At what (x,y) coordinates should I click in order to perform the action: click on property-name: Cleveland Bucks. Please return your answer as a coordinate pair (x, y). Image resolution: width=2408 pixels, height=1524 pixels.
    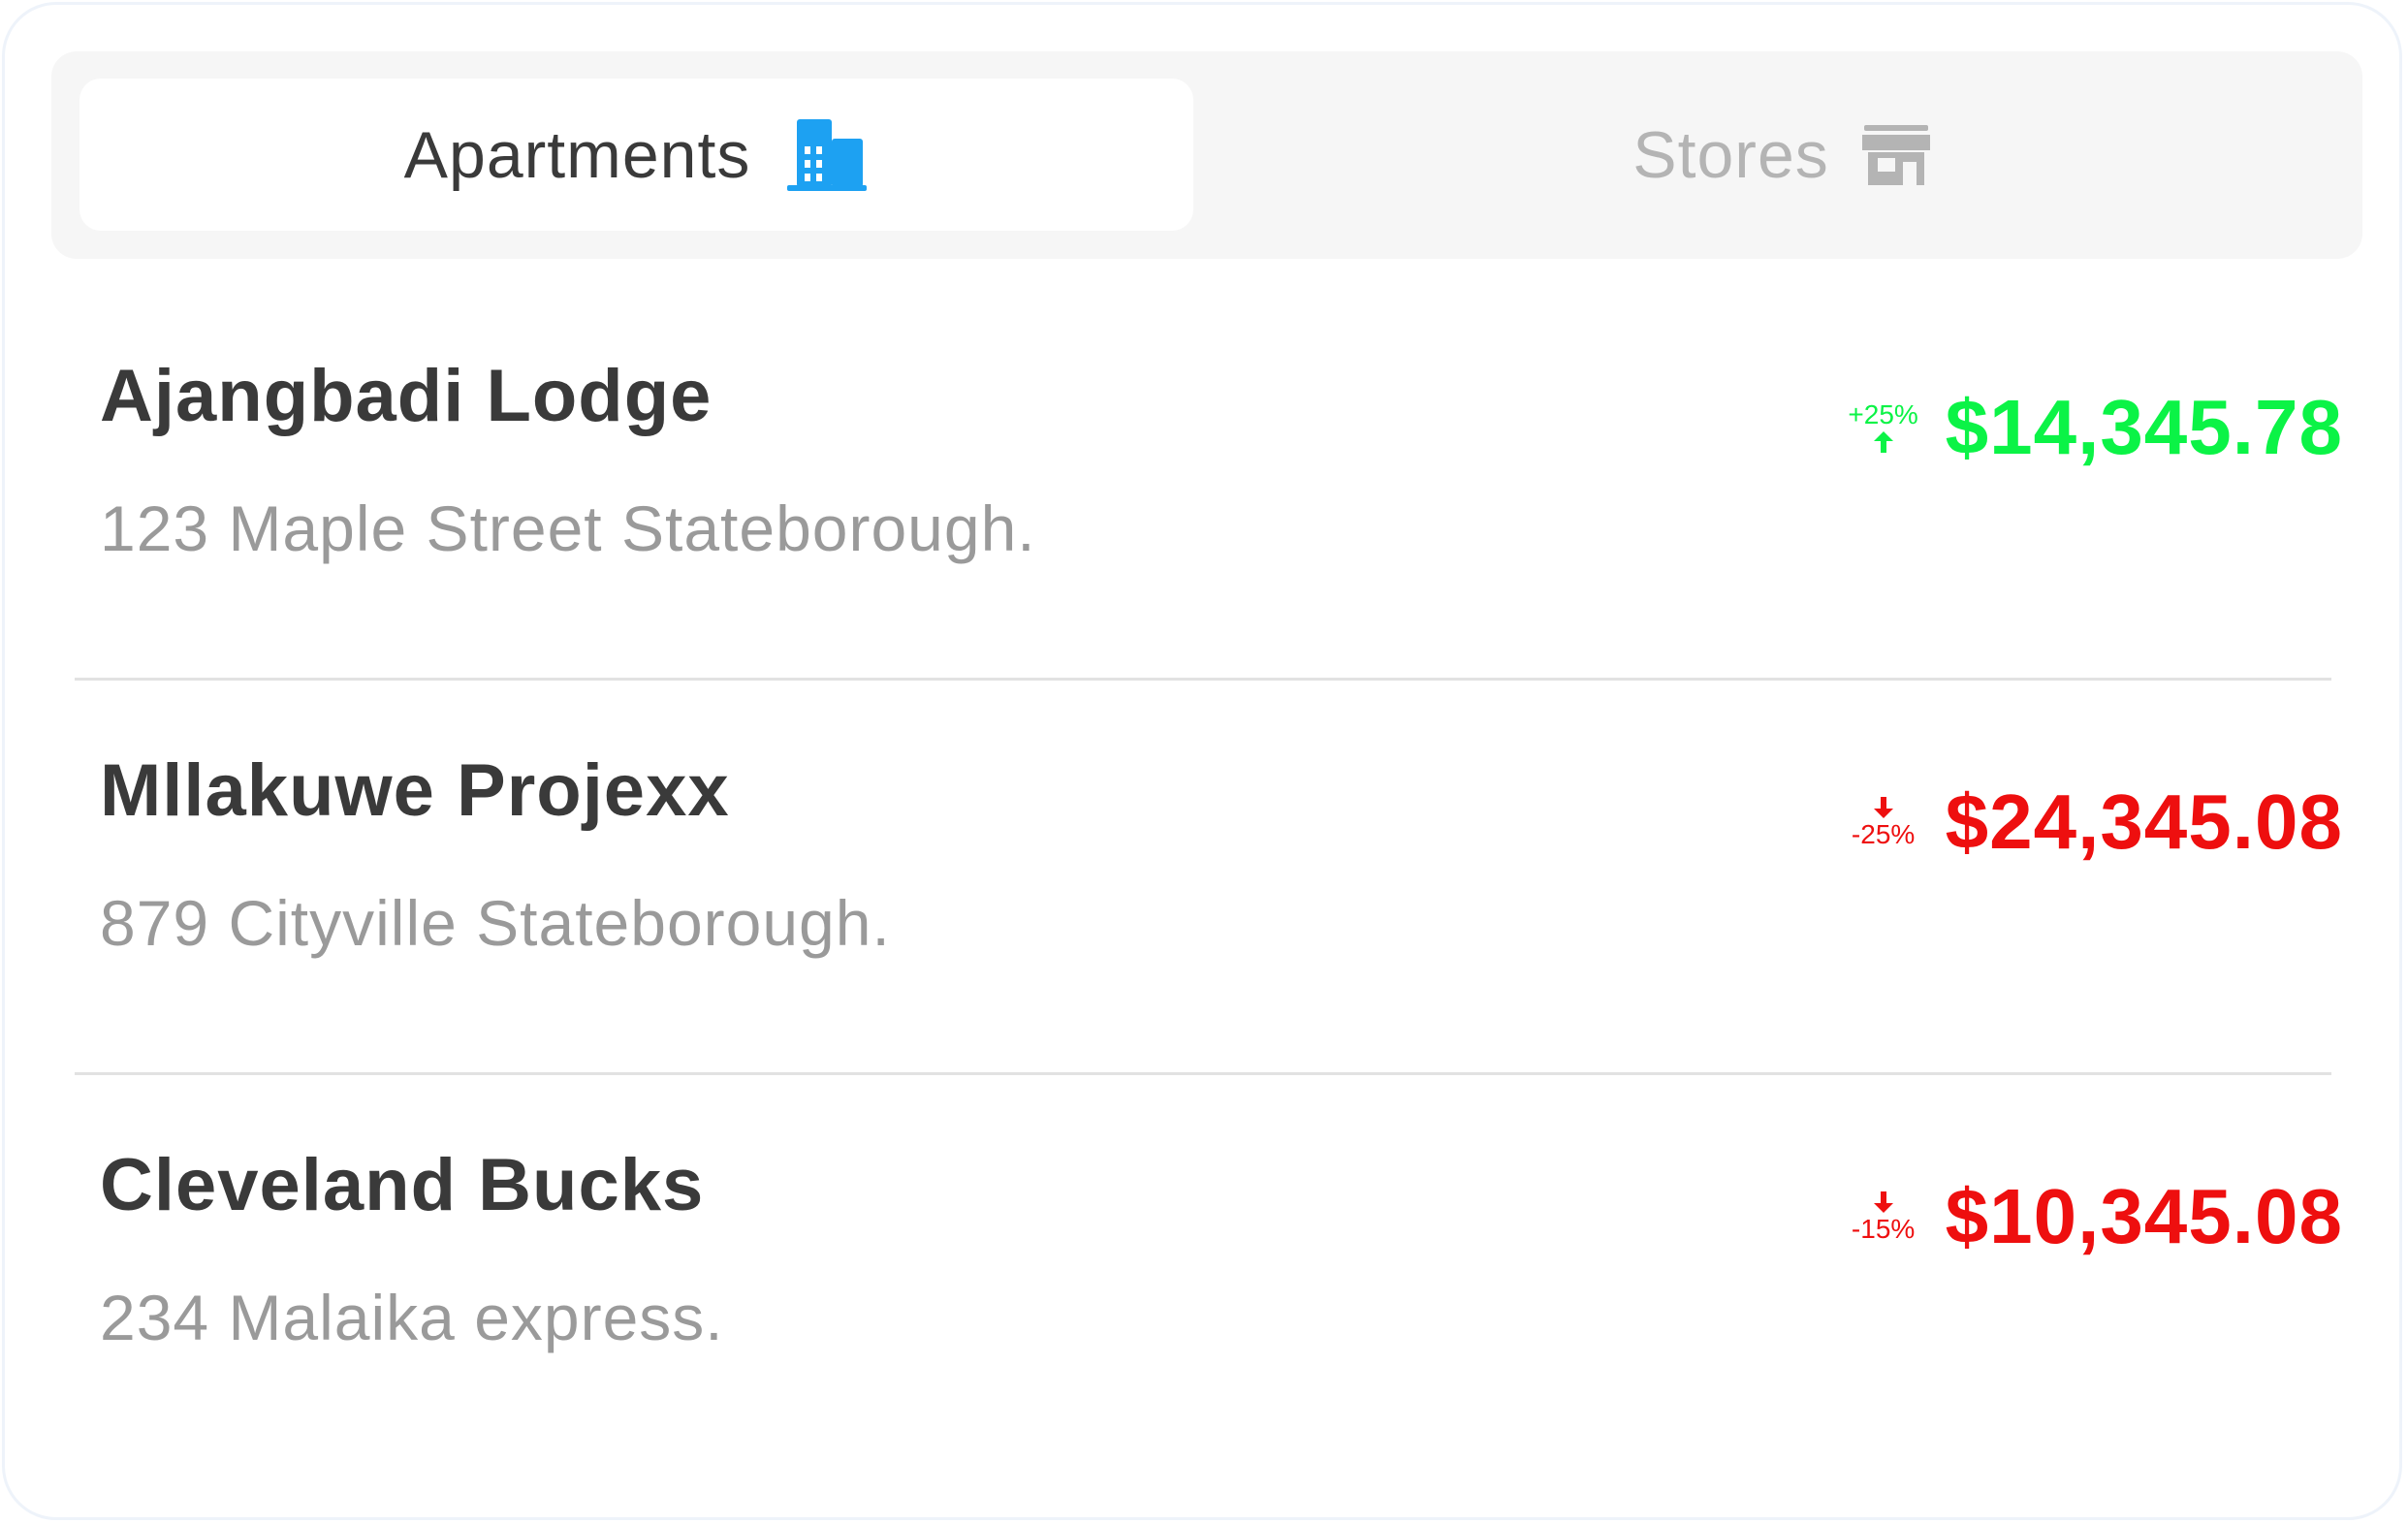
    Looking at the image, I should click on (402, 1185).